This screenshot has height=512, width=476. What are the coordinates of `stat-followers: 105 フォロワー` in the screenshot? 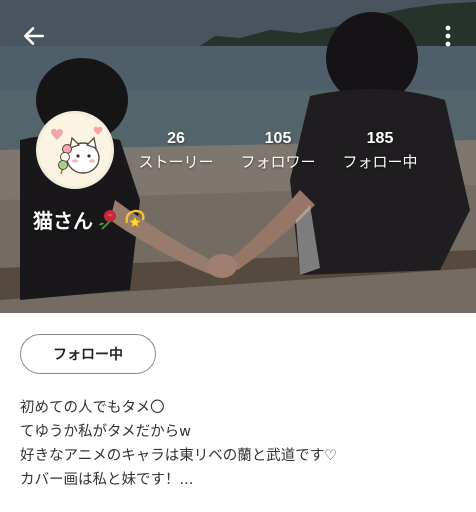 It's located at (278, 151).